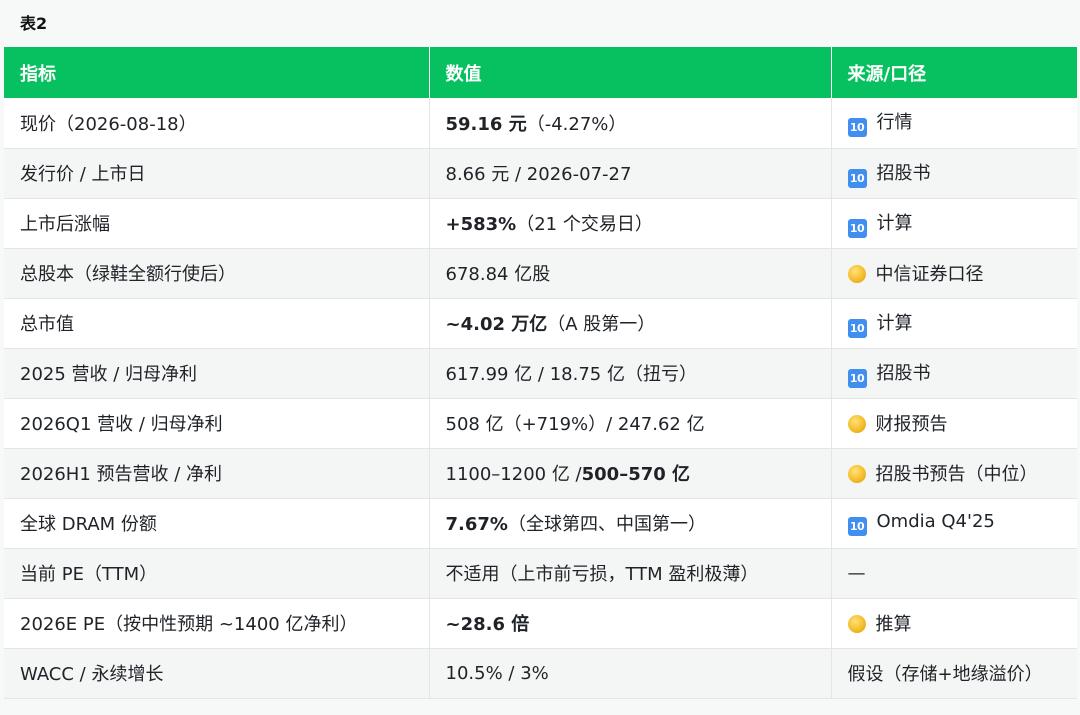  I want to click on table-row: 上市后涨幅 +583%（21 个交易日） 10 计算, so click(540, 223).